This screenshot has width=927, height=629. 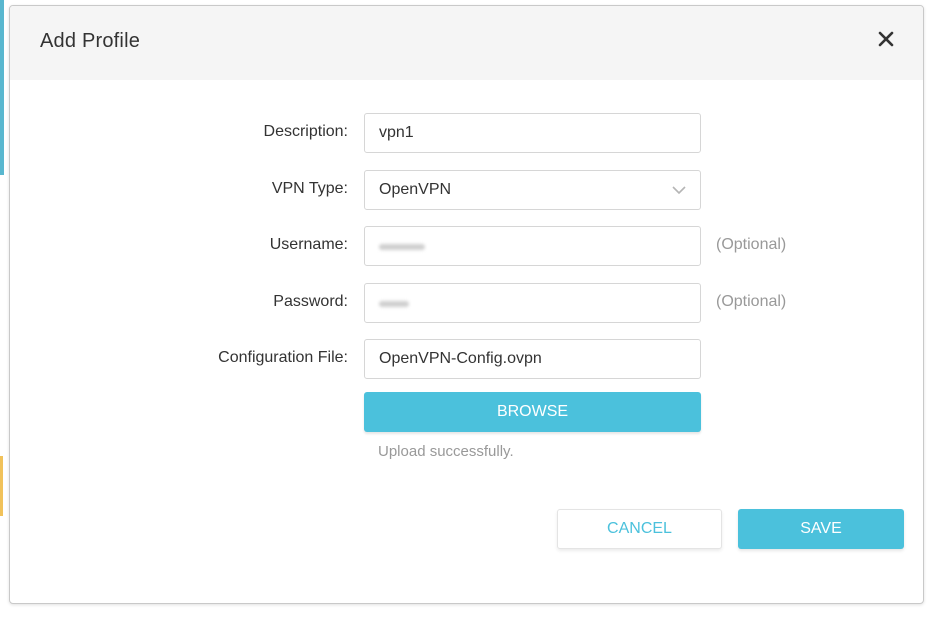 I want to click on username-input, so click(x=532, y=246).